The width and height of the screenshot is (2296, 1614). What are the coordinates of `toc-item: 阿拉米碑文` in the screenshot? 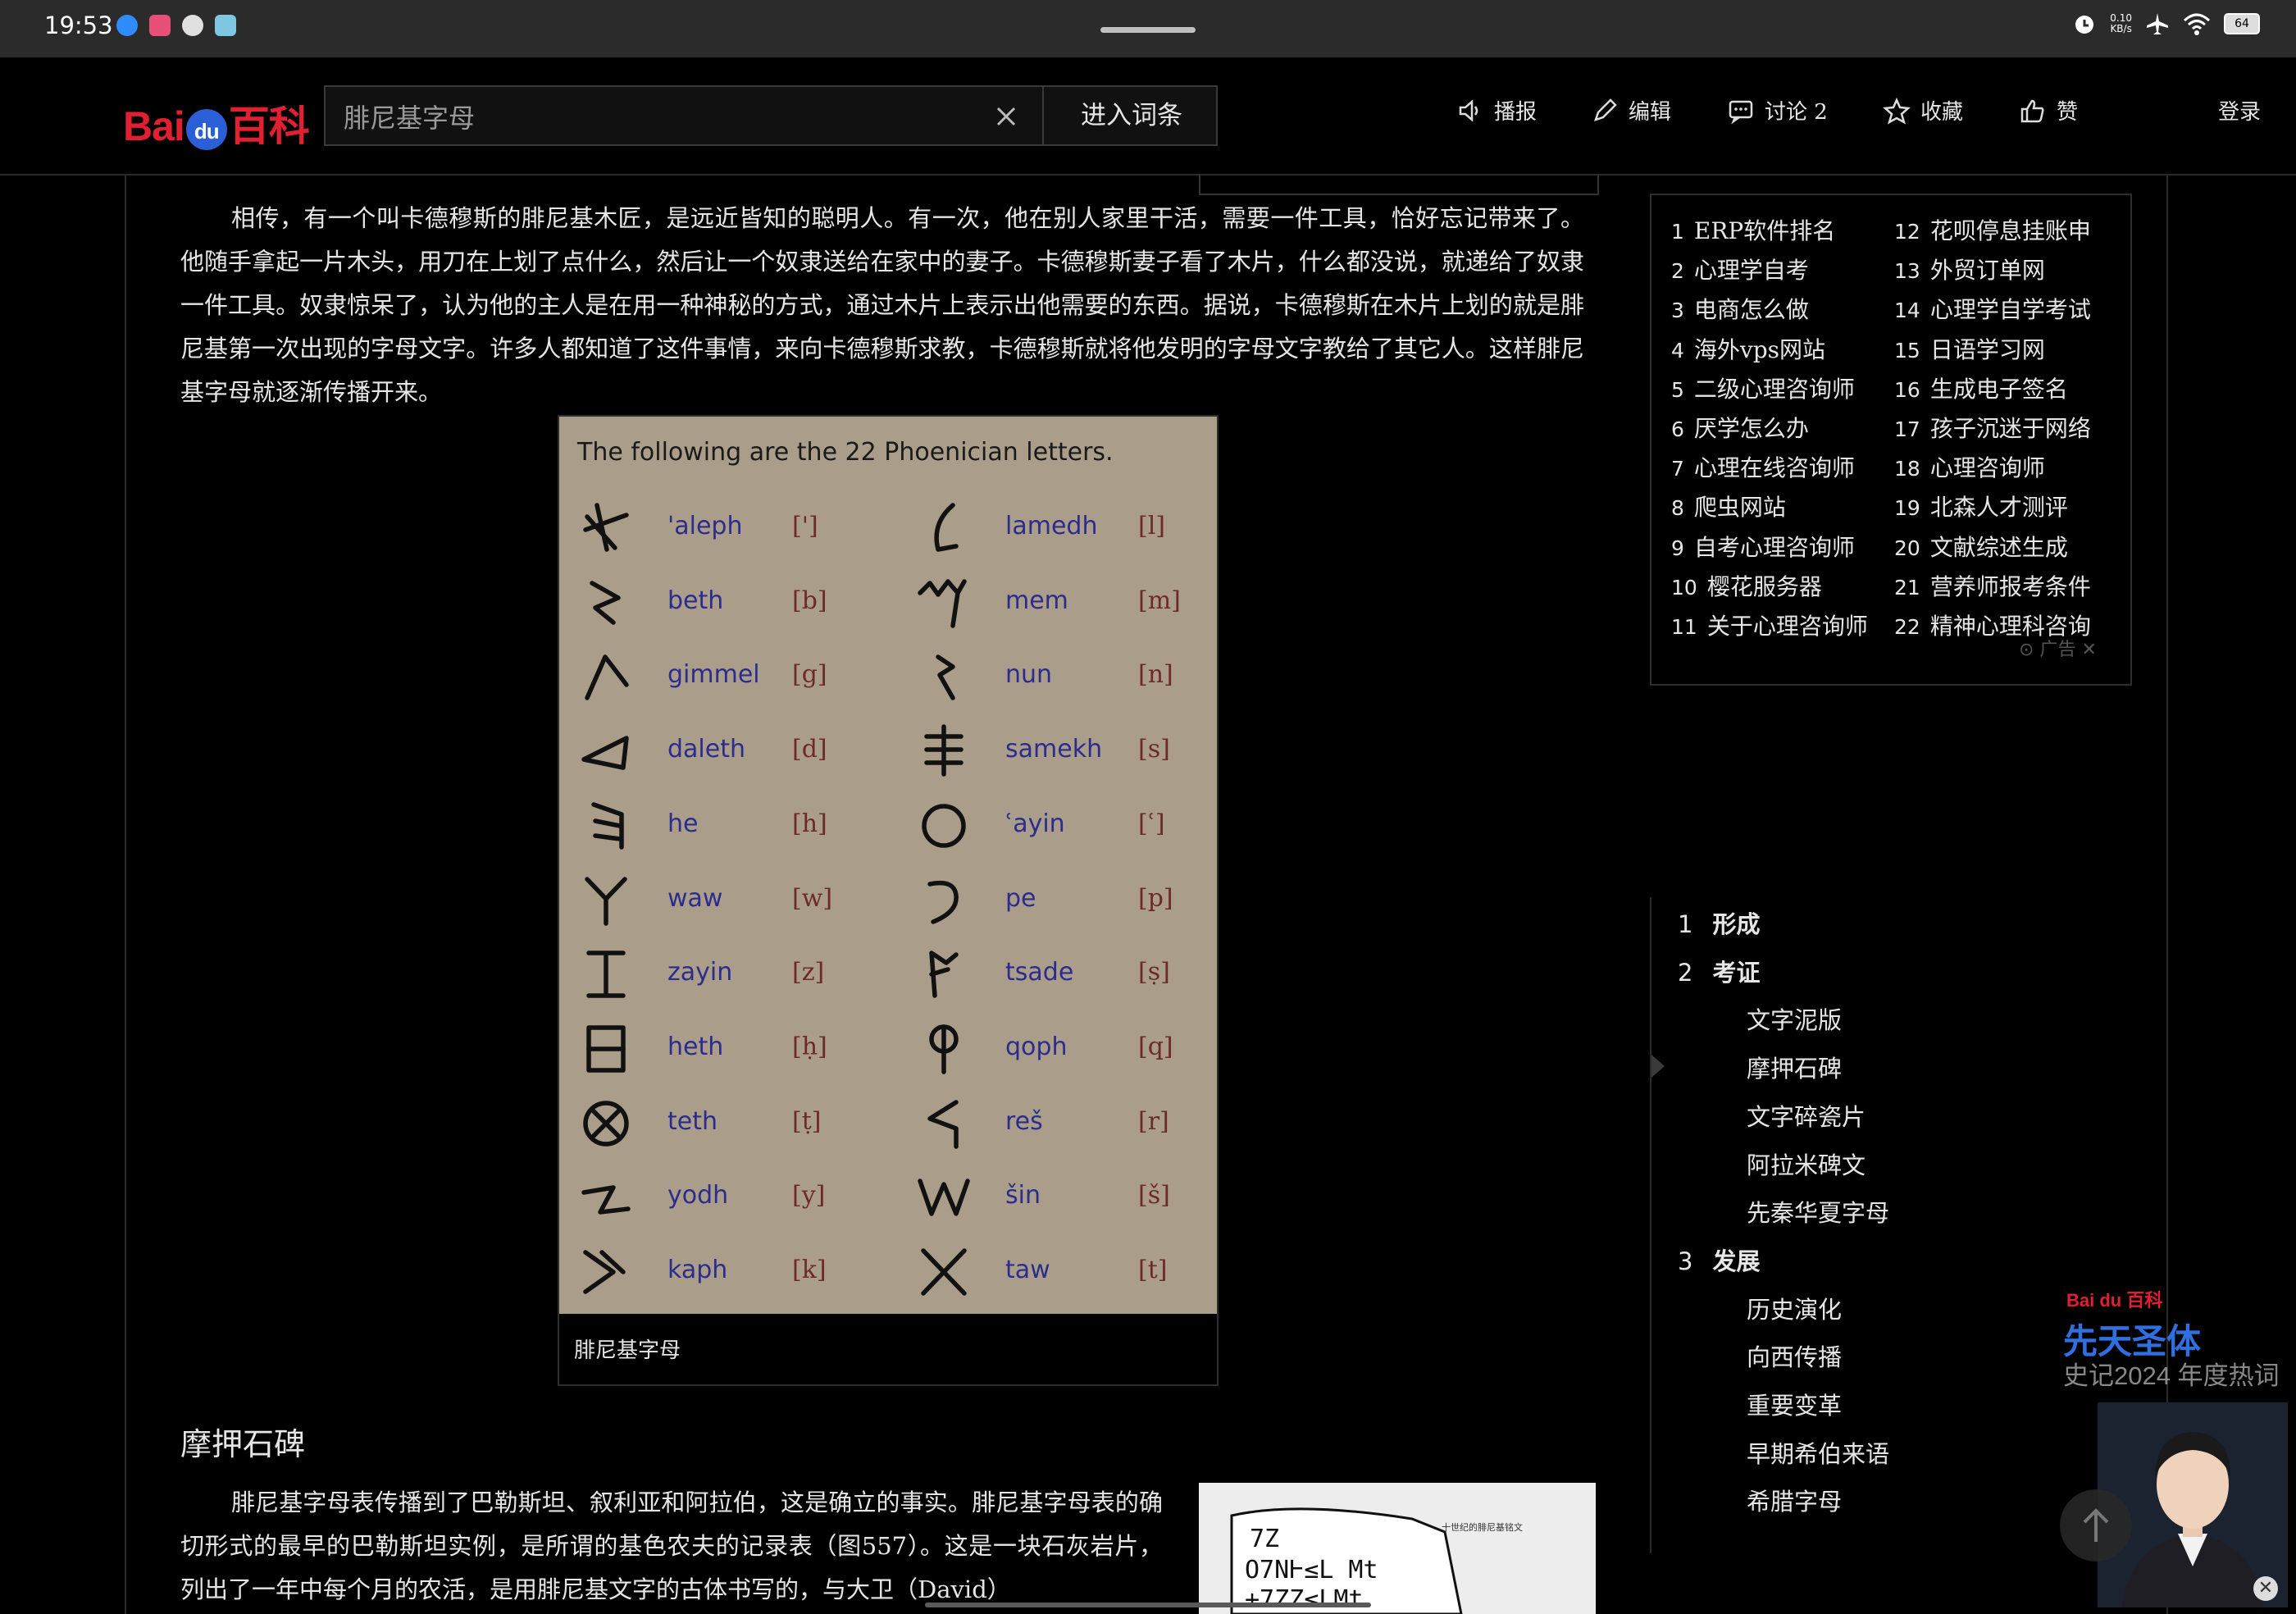 It's located at (1806, 1164).